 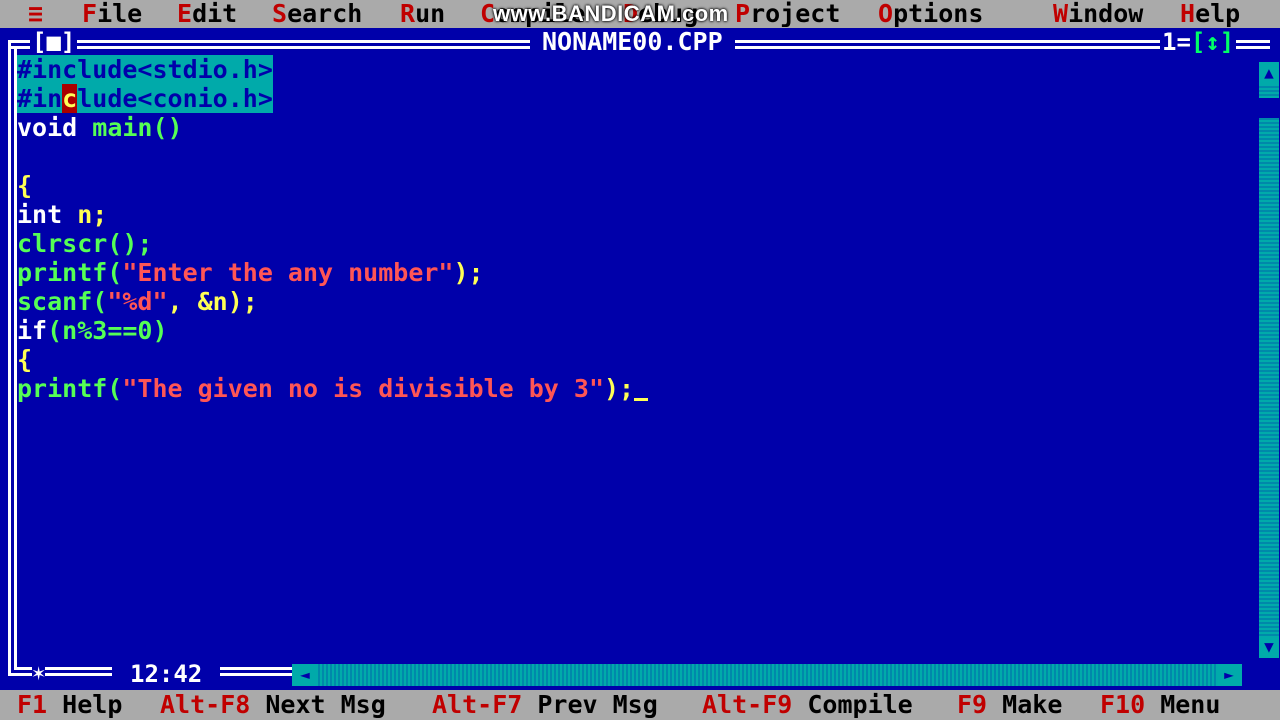 I want to click on menu-project: Project, so click(x=787, y=14).